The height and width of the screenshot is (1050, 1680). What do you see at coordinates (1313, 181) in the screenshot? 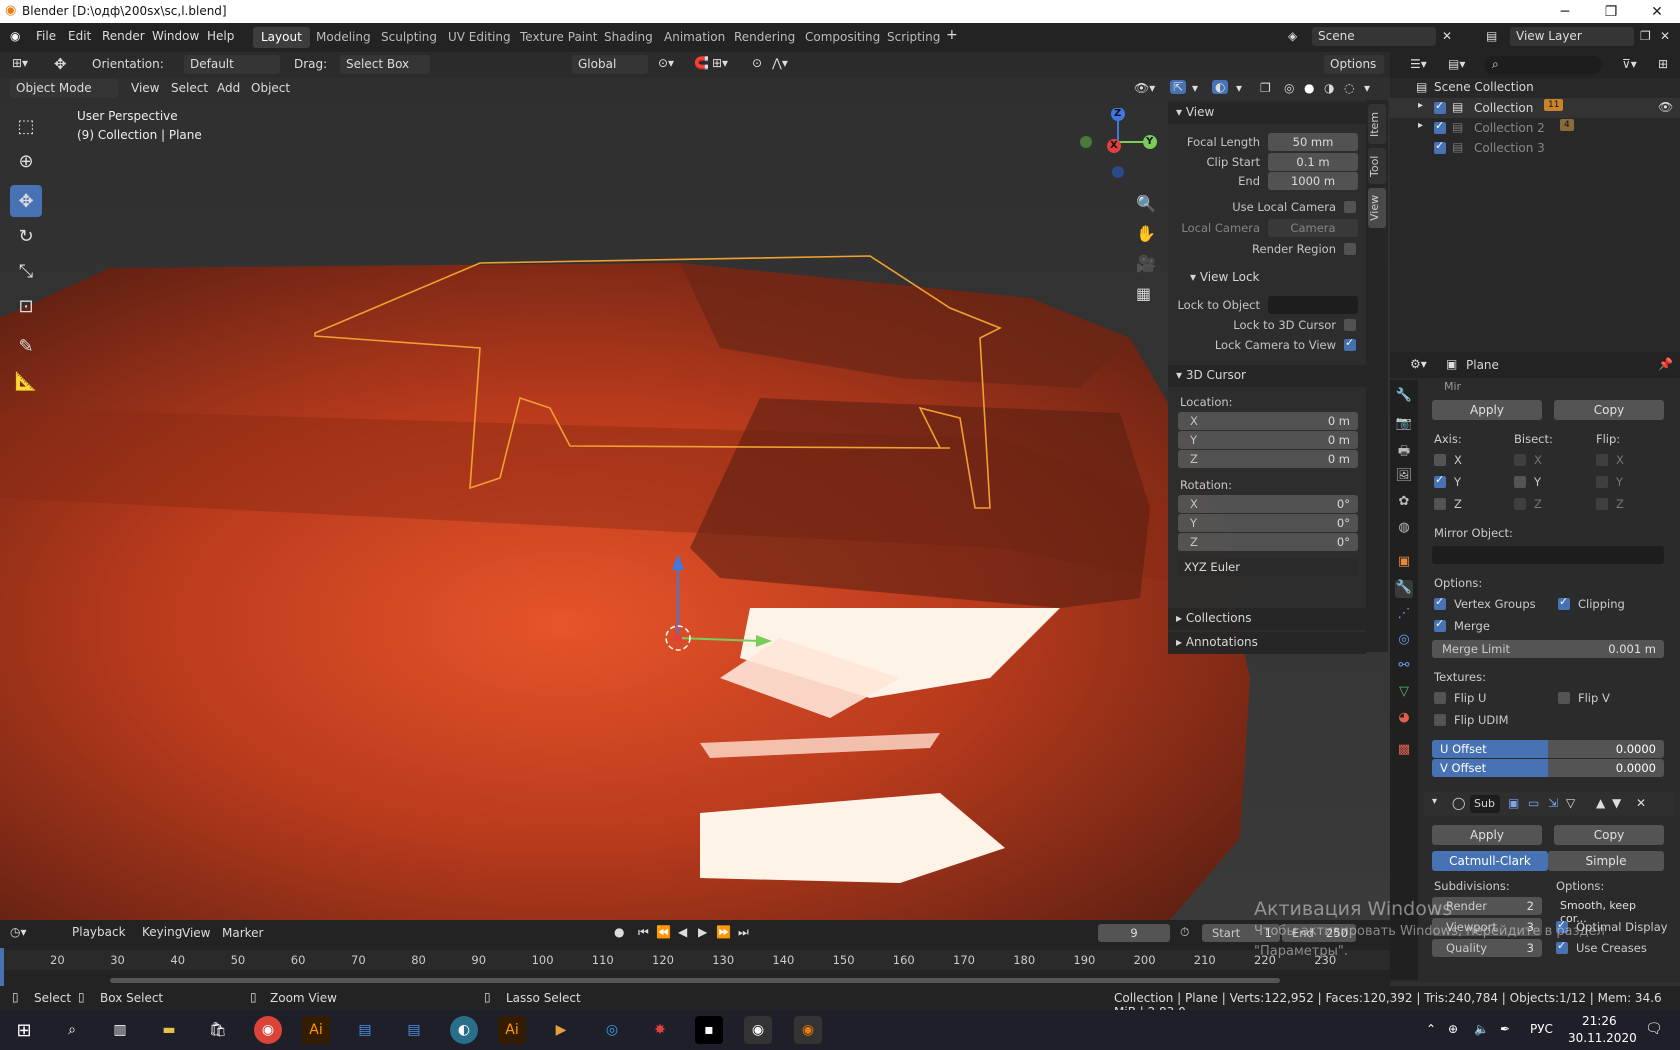
I see `clip-end-field: 1000 m` at bounding box center [1313, 181].